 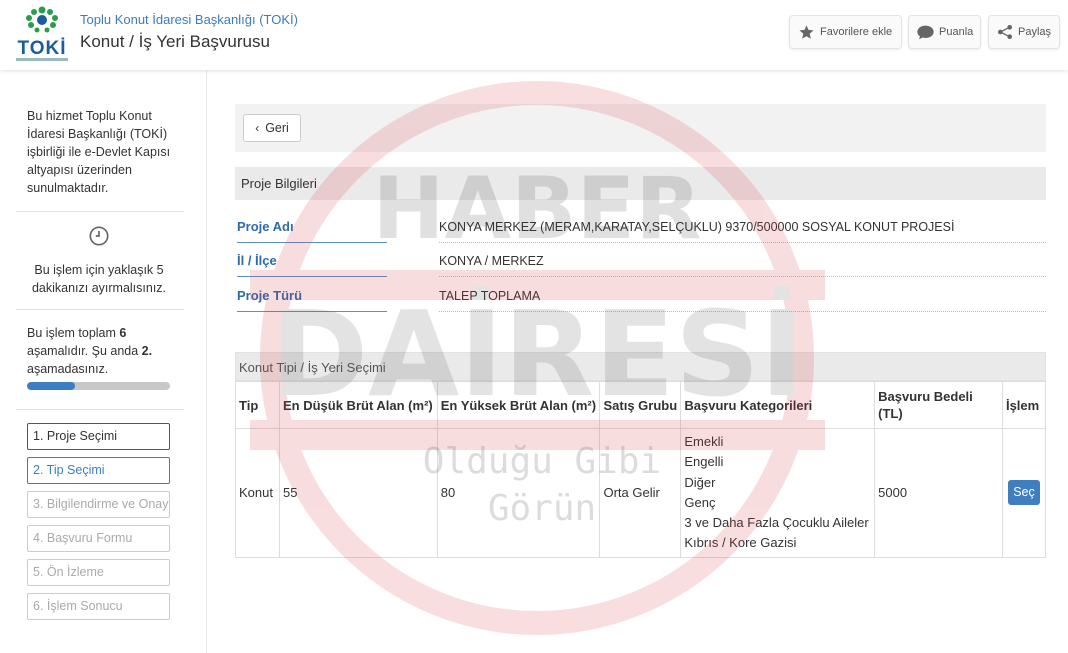 What do you see at coordinates (938, 493) in the screenshot?
I see `fee-cell: 5000` at bounding box center [938, 493].